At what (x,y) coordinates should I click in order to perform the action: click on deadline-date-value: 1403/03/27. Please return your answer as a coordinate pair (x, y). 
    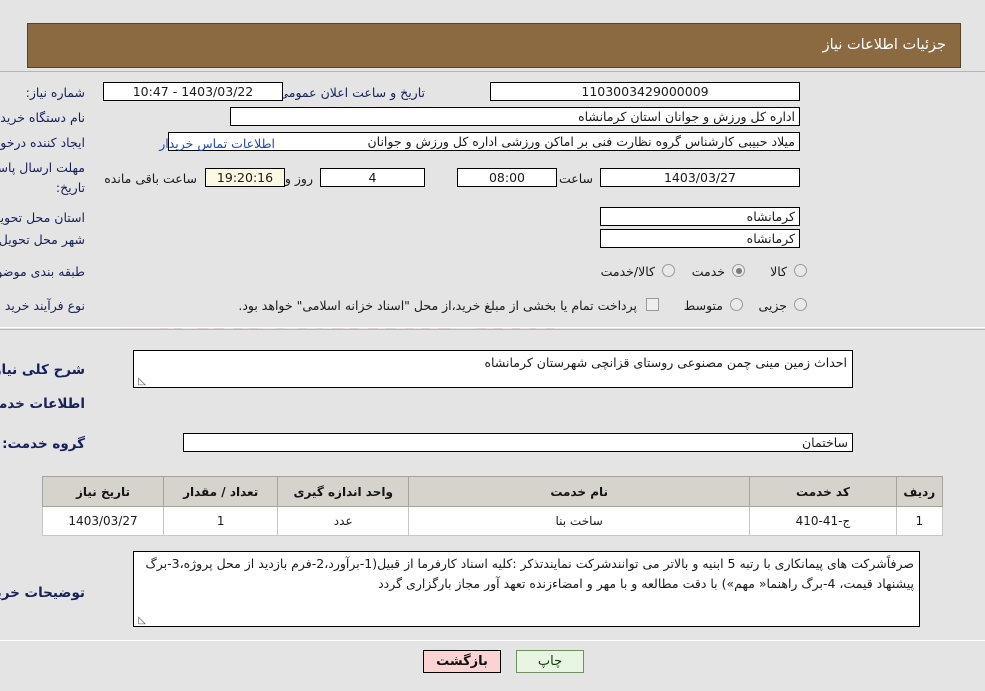
    Looking at the image, I should click on (700, 177).